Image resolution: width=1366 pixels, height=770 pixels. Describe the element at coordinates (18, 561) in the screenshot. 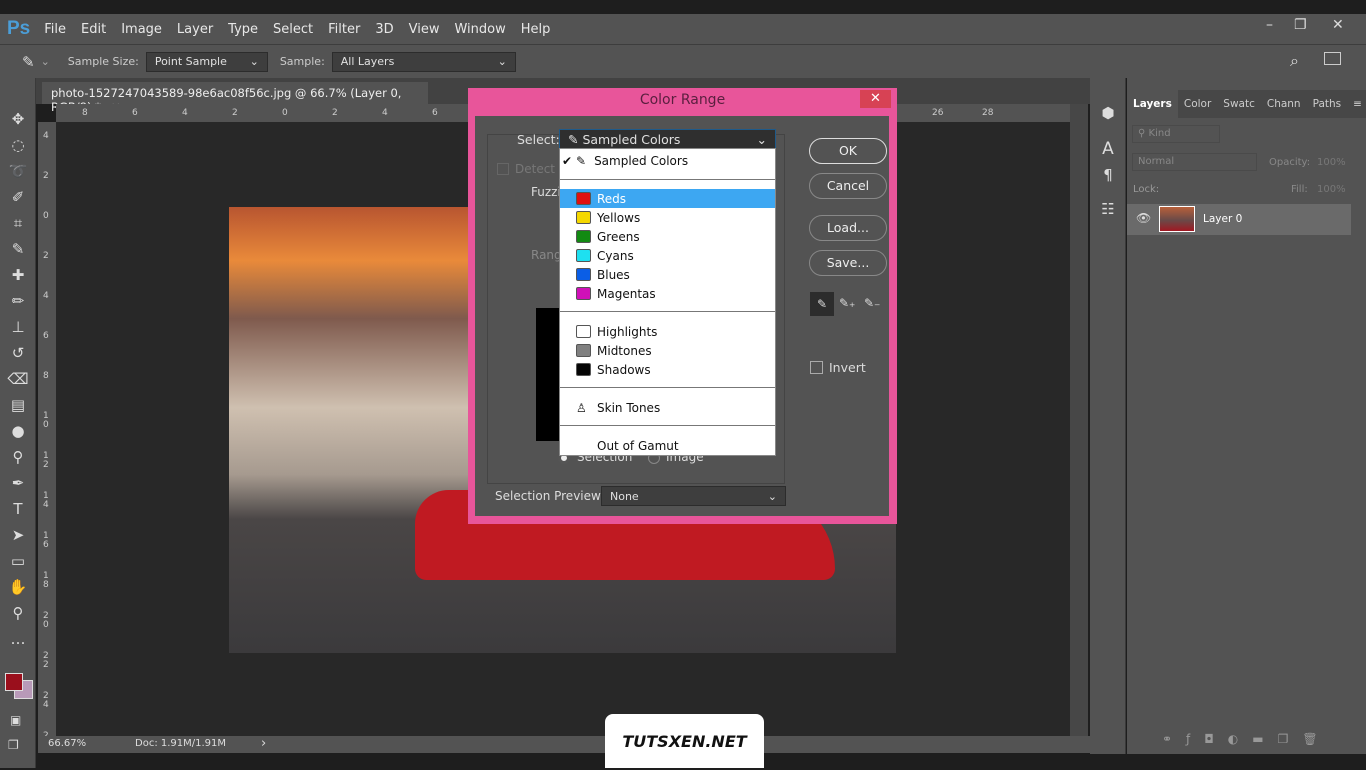

I see `rectangle-tool-icon: ▭` at that location.